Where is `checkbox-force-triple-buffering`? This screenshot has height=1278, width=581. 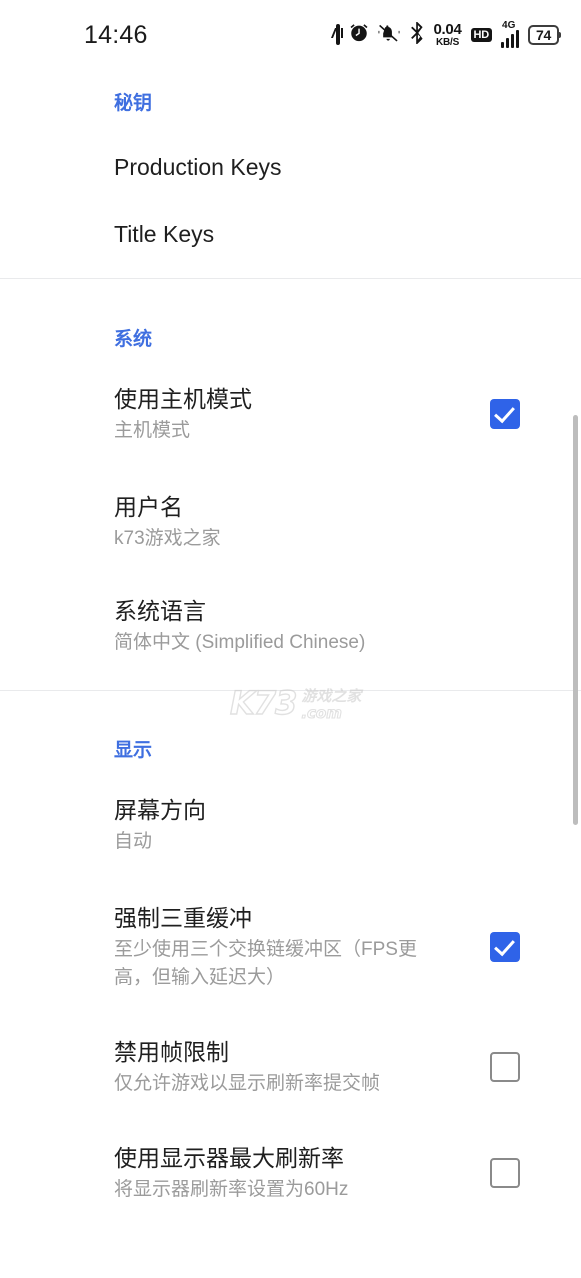
checkbox-force-triple-buffering is located at coordinates (505, 947).